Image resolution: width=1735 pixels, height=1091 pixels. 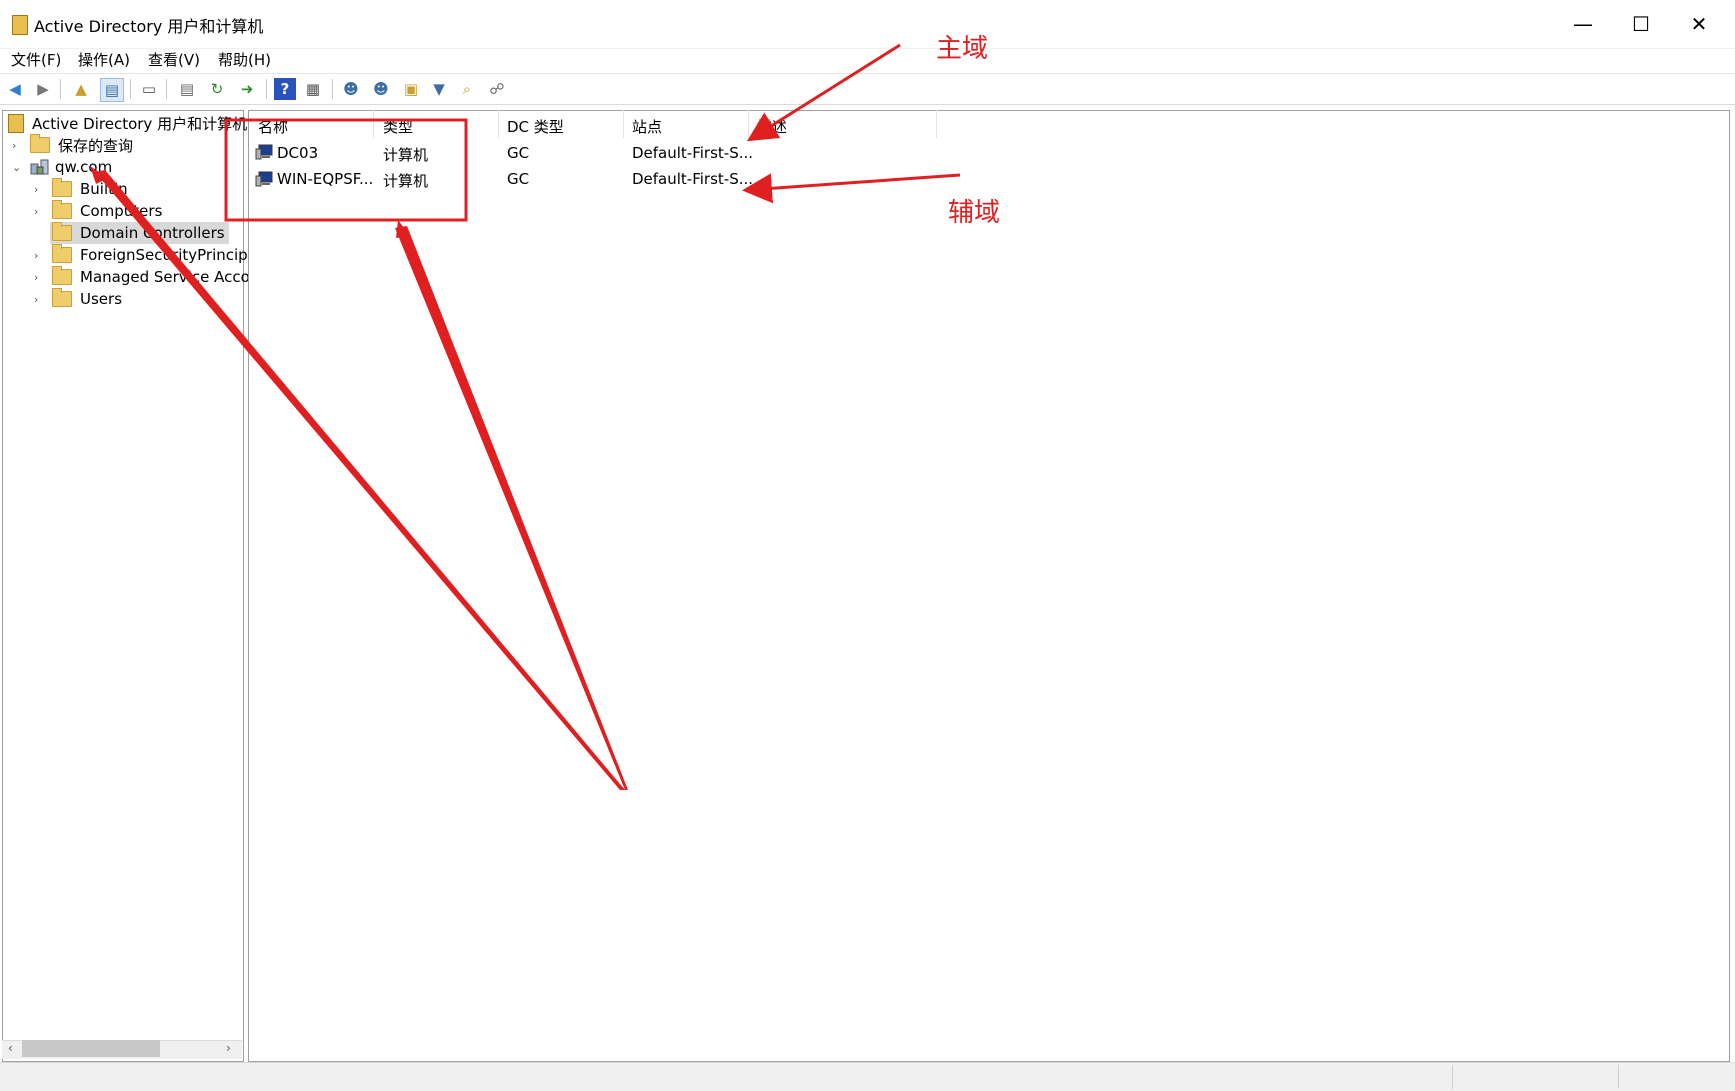 What do you see at coordinates (962, 49) in the screenshot?
I see `annotation-primary-domain: 主域` at bounding box center [962, 49].